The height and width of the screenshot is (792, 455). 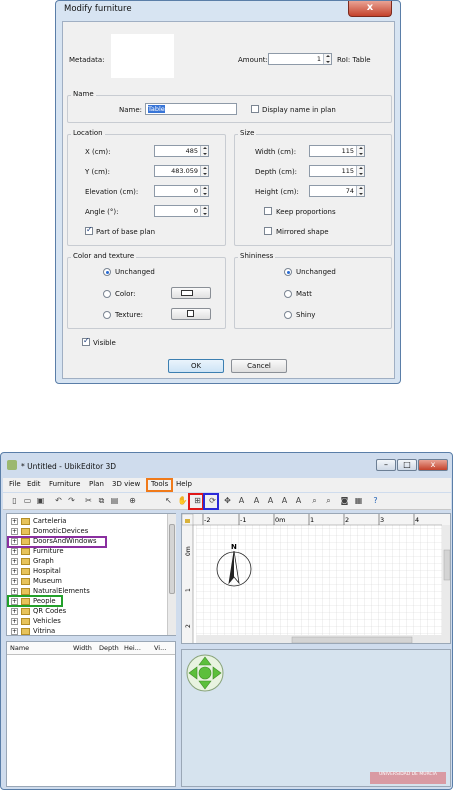 What do you see at coordinates (433, 465) in the screenshot?
I see `window-close-button: x` at bounding box center [433, 465].